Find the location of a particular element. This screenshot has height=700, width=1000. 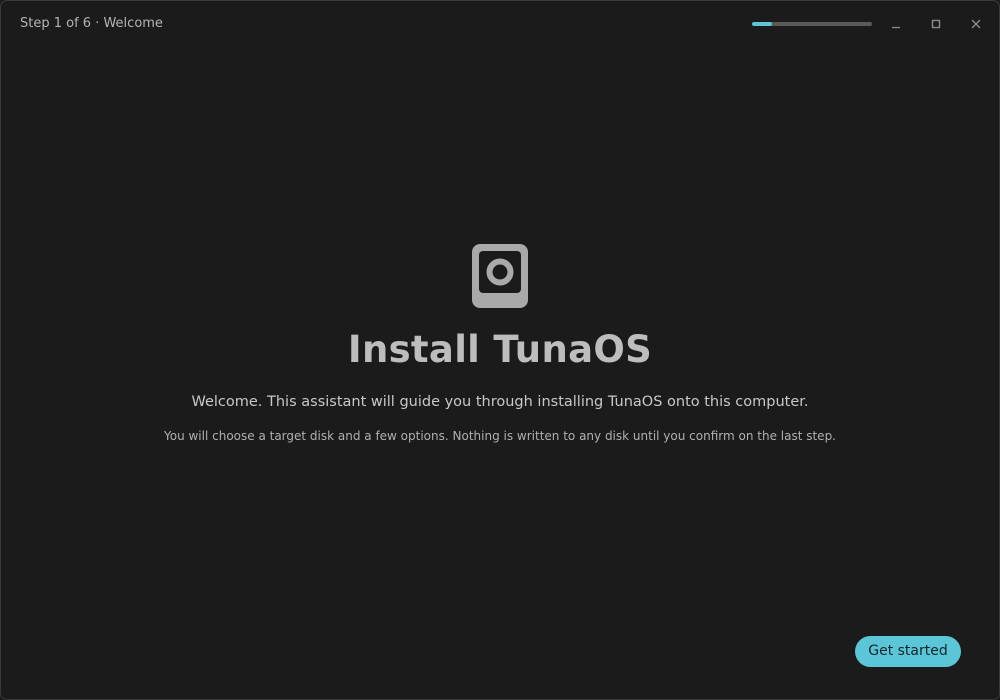

page-title: Install TunaOS is located at coordinates (500, 349).